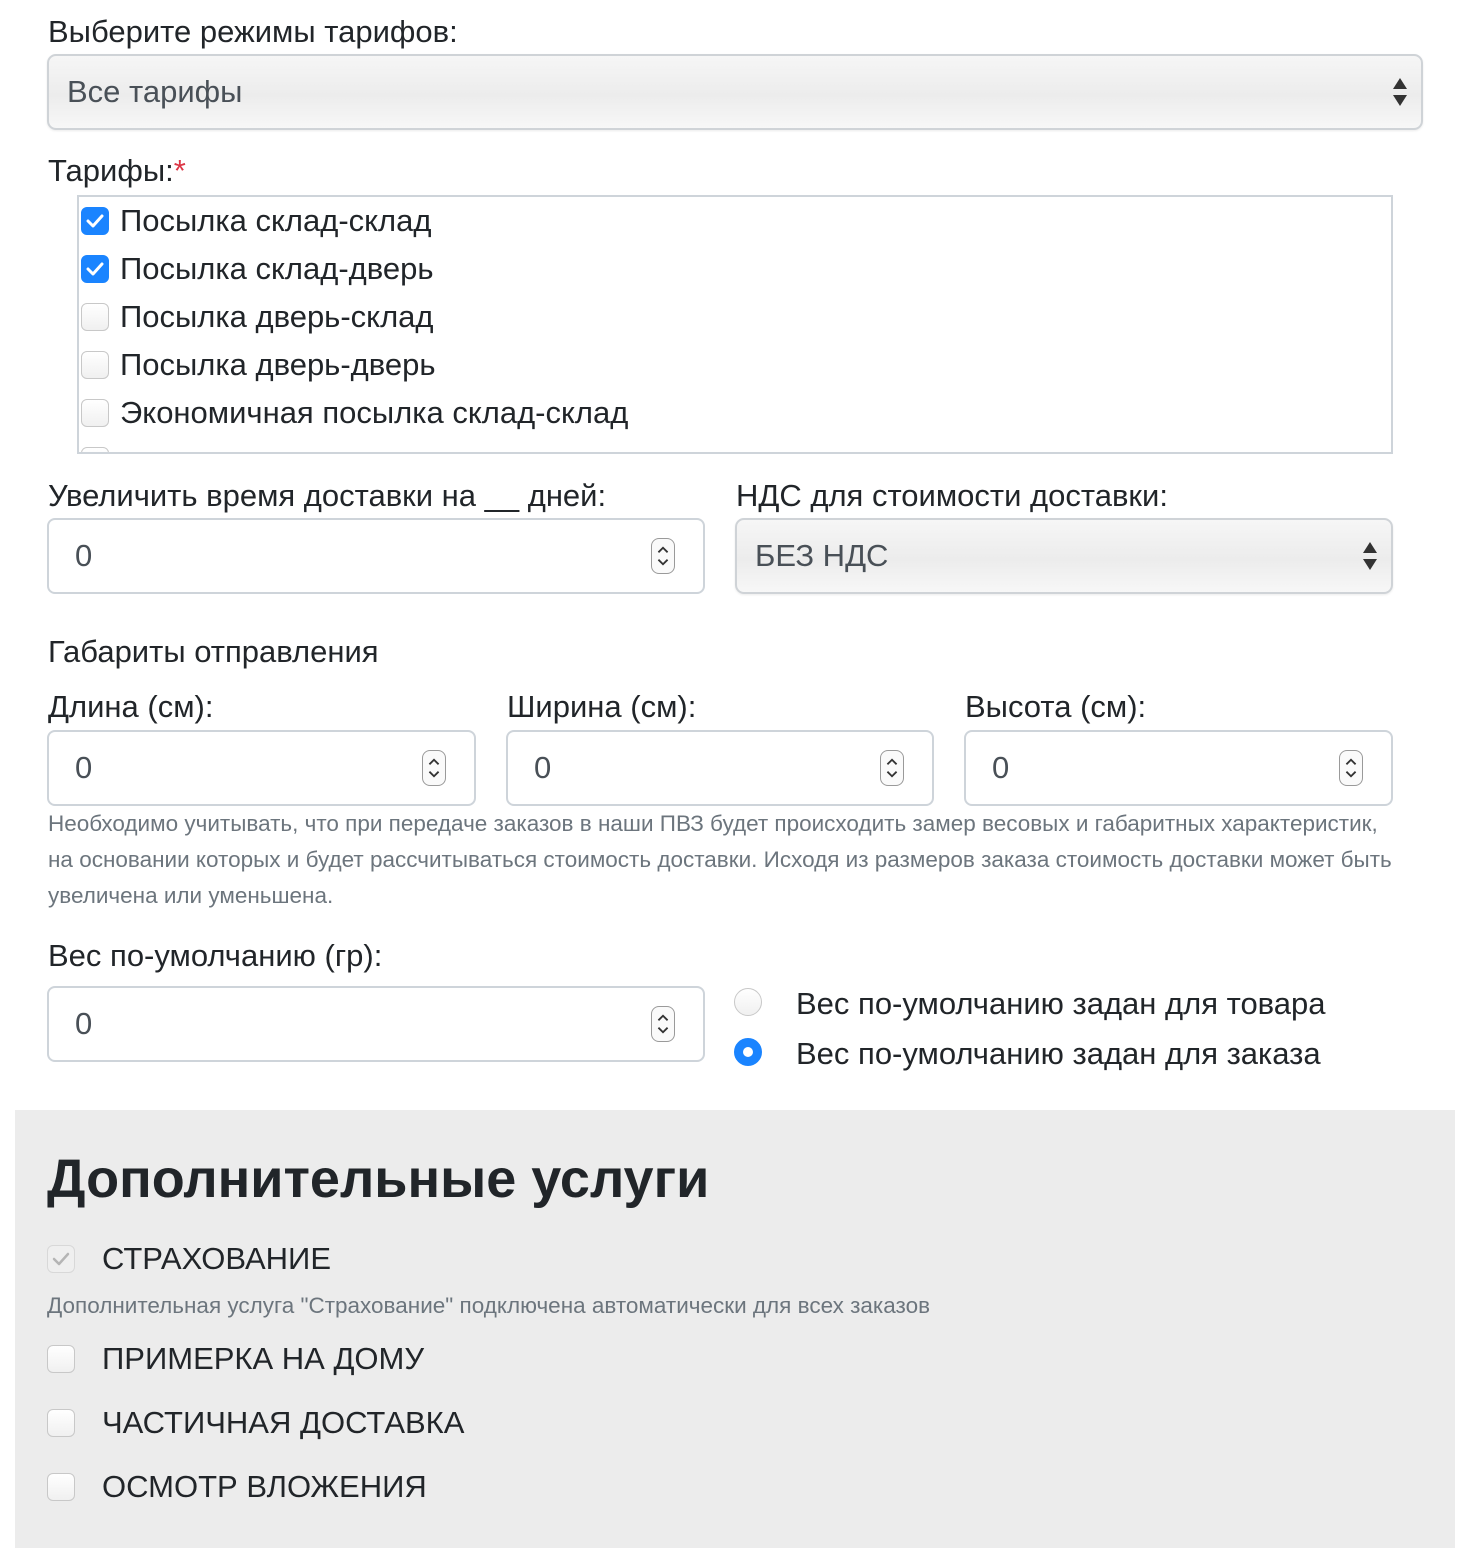 This screenshot has height=1562, width=1470. Describe the element at coordinates (1064, 556) in the screenshot. I see `vat-select: БЕЗ НДС` at that location.